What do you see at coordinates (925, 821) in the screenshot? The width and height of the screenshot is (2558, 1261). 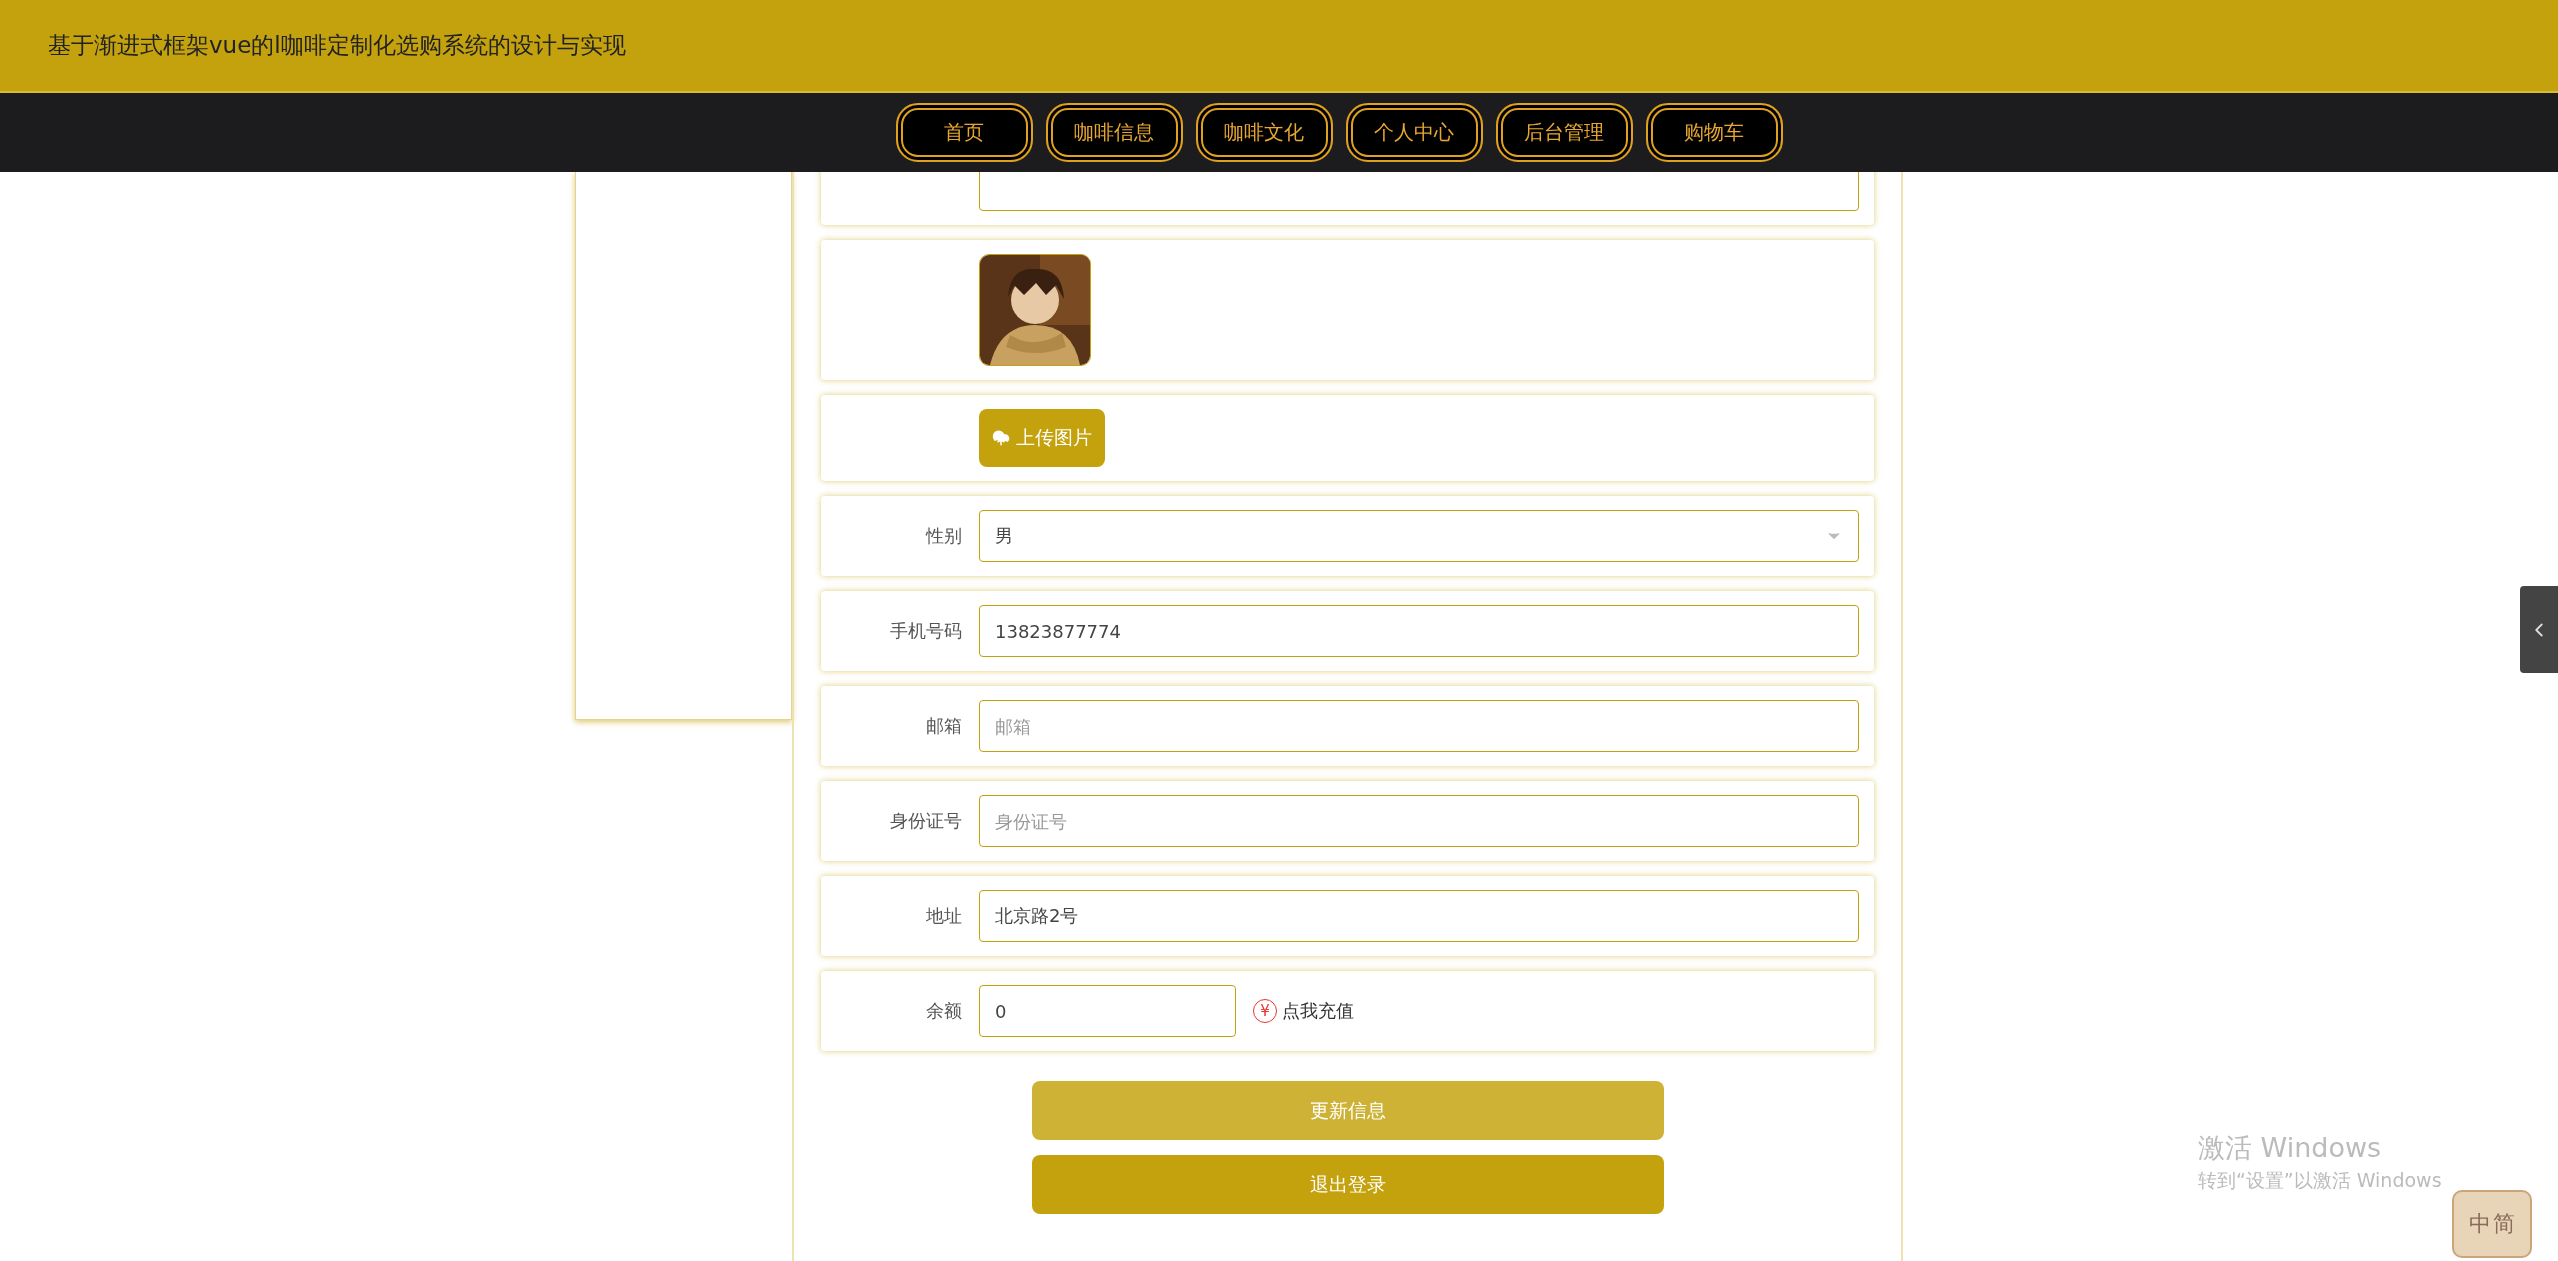 I see `field-label: 身份证号` at bounding box center [925, 821].